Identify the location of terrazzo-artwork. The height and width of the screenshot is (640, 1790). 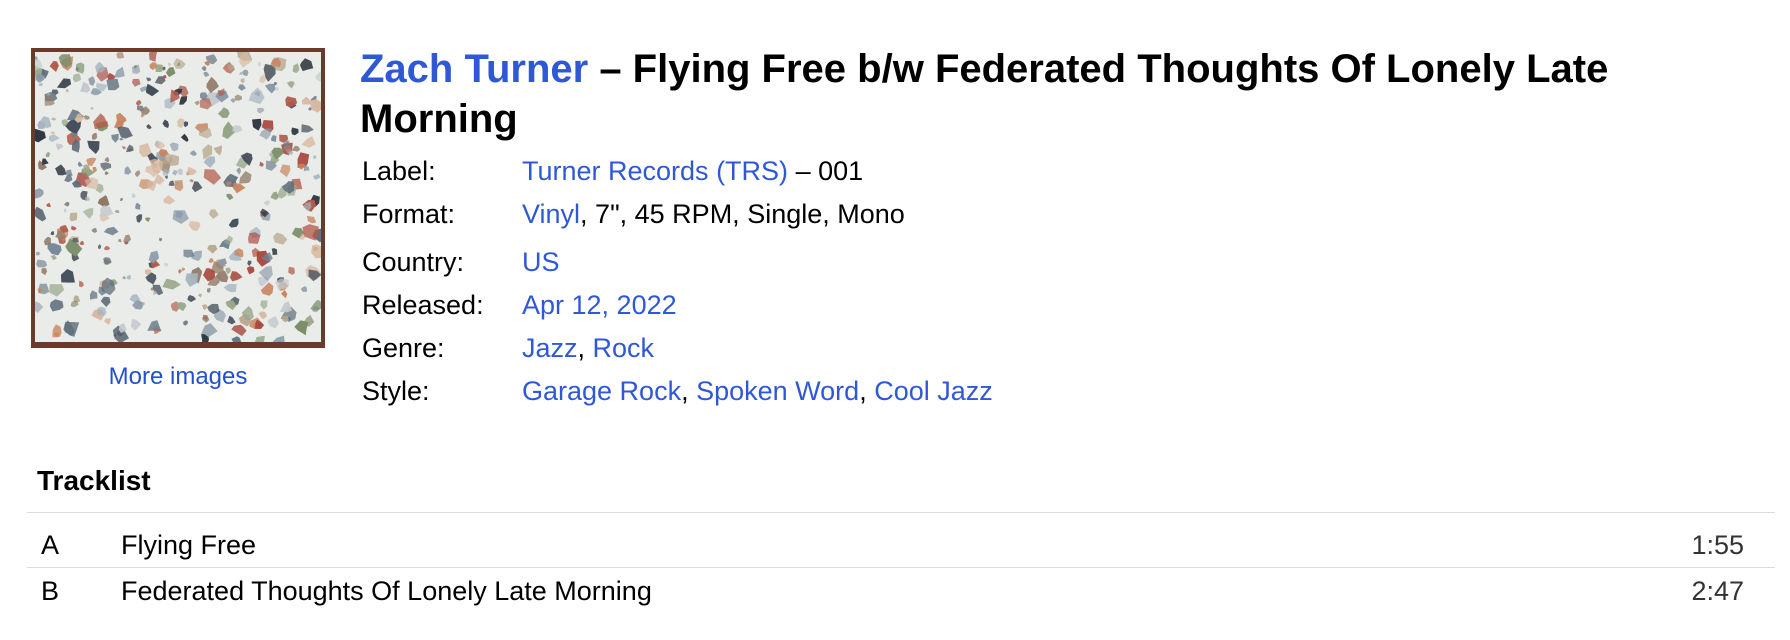
(178, 197).